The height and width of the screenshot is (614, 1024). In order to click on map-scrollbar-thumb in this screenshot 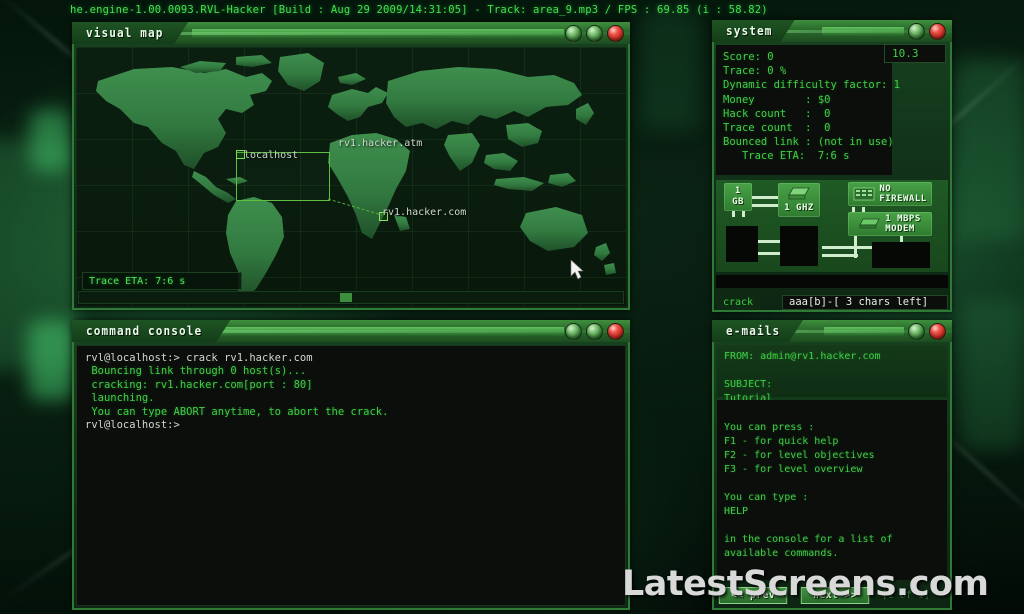, I will do `click(346, 297)`.